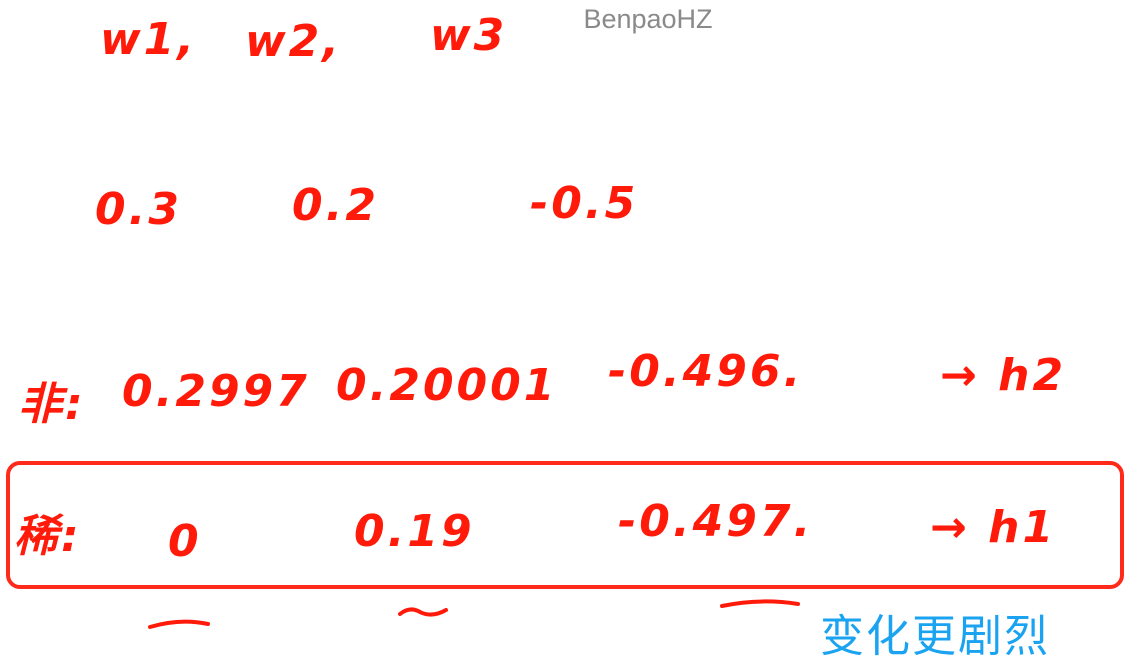 This screenshot has width=1136, height=664. I want to click on caption-more-drastic-change: 变化更剧烈, so click(935, 636).